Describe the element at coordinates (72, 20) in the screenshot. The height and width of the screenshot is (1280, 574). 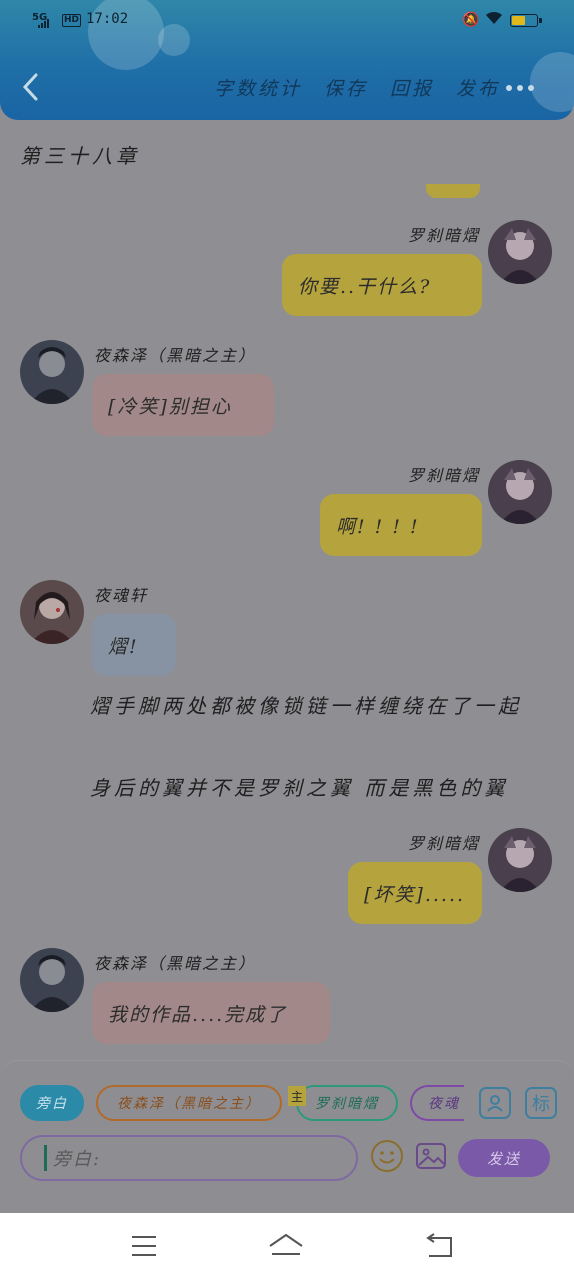
I see `hd-badge: HD` at that location.